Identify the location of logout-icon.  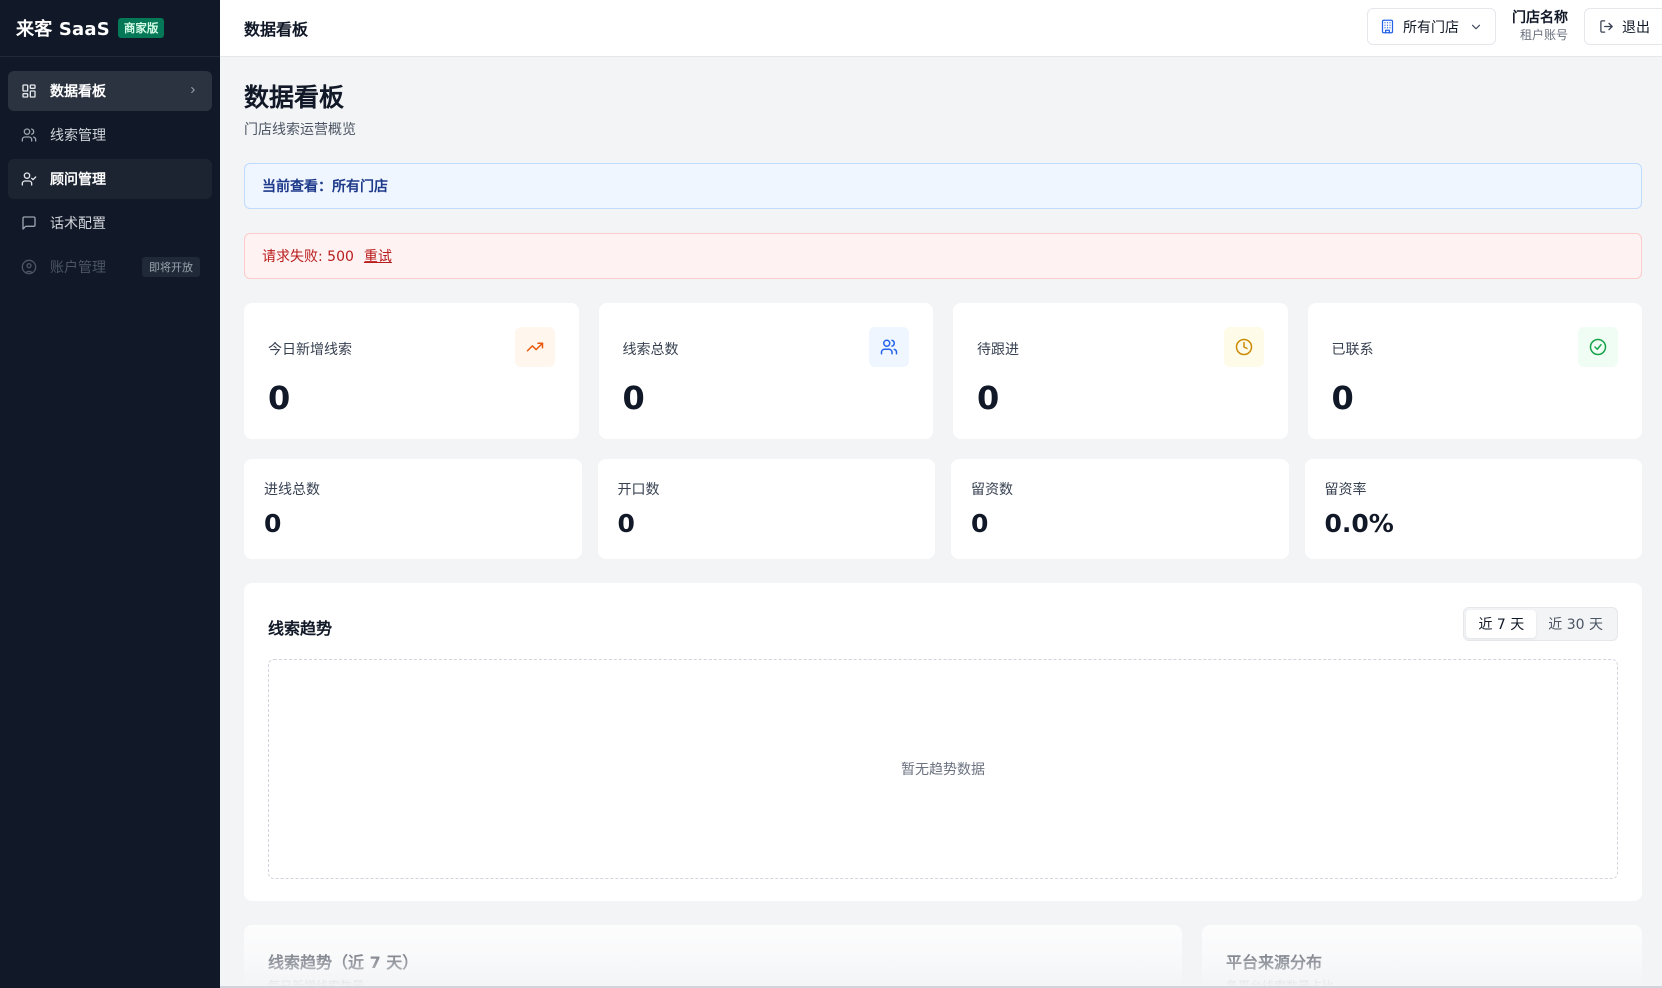
(1606, 26).